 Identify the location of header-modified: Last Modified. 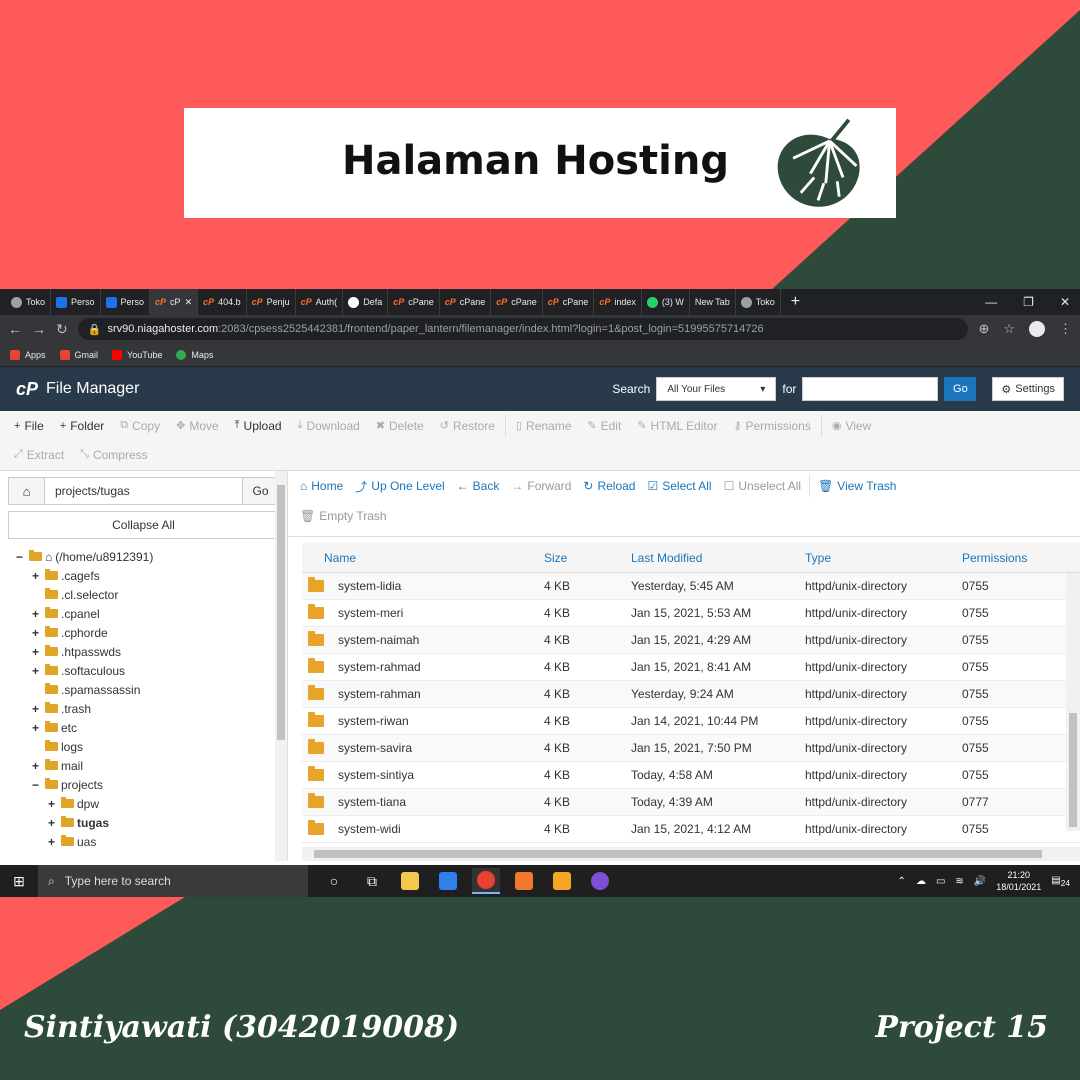
(718, 558).